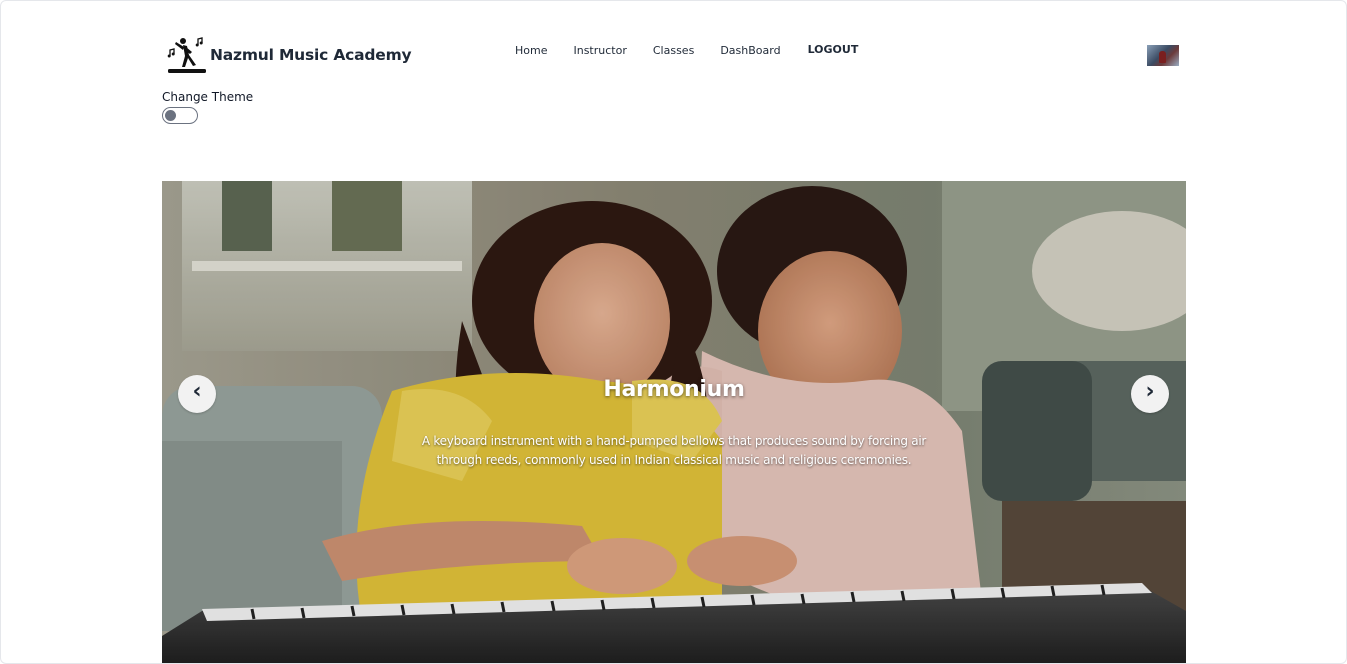 The width and height of the screenshot is (1347, 664). I want to click on avatar-figure, so click(1162, 57).